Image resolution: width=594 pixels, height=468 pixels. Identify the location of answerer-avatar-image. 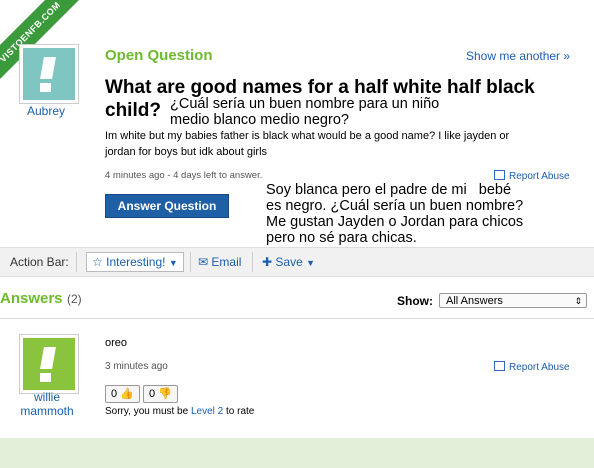
(49, 364).